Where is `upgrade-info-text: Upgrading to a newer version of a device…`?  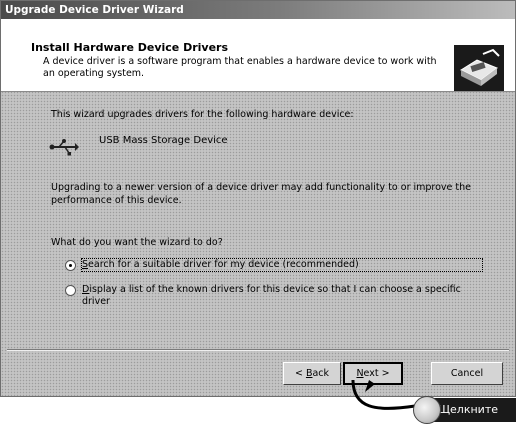 upgrade-info-text: Upgrading to a newer version of a device… is located at coordinates (261, 194).